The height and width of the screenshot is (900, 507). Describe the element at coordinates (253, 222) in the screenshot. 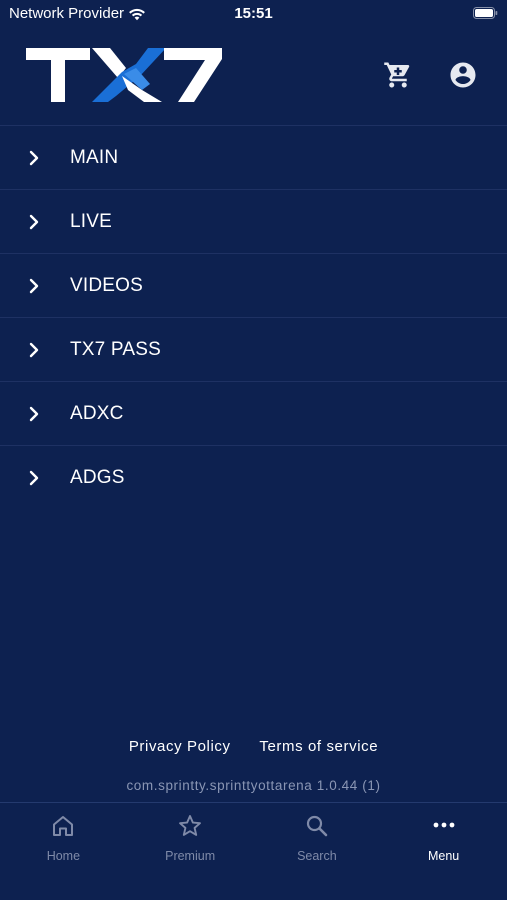

I see `menu-item-live: LIVE` at that location.